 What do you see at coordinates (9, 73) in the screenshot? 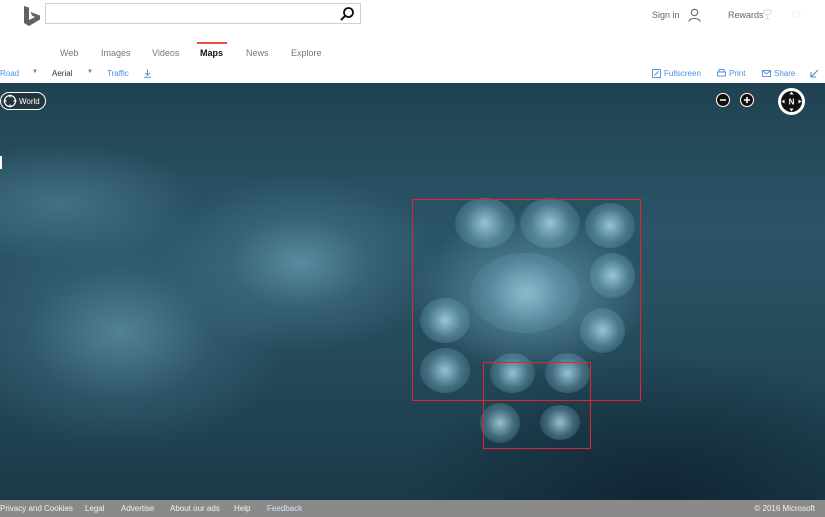
I see `road-view-button: Road` at bounding box center [9, 73].